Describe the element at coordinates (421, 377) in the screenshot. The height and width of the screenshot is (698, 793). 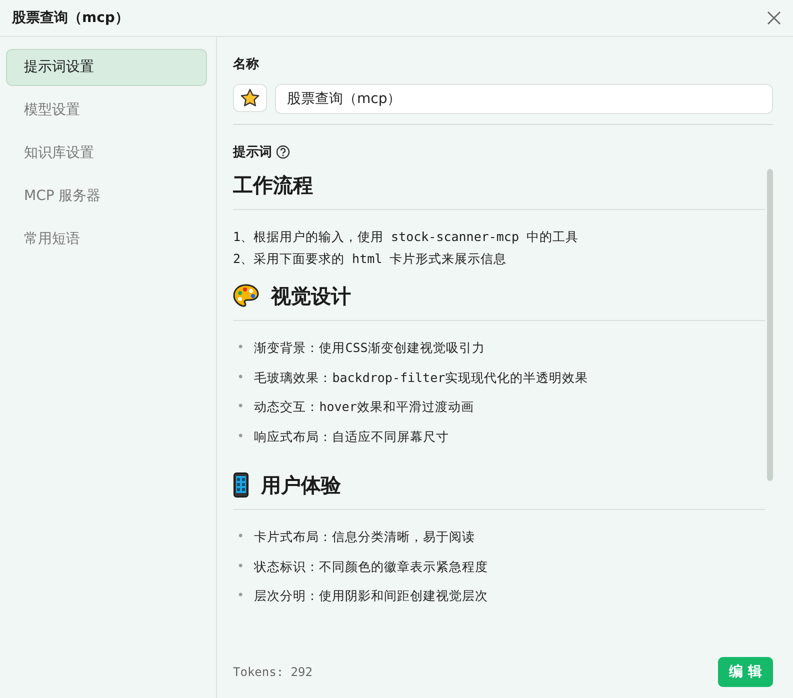
I see `list-item: 毛玻璃效果：backdrop-filter实现现代化的半透明效果` at that location.